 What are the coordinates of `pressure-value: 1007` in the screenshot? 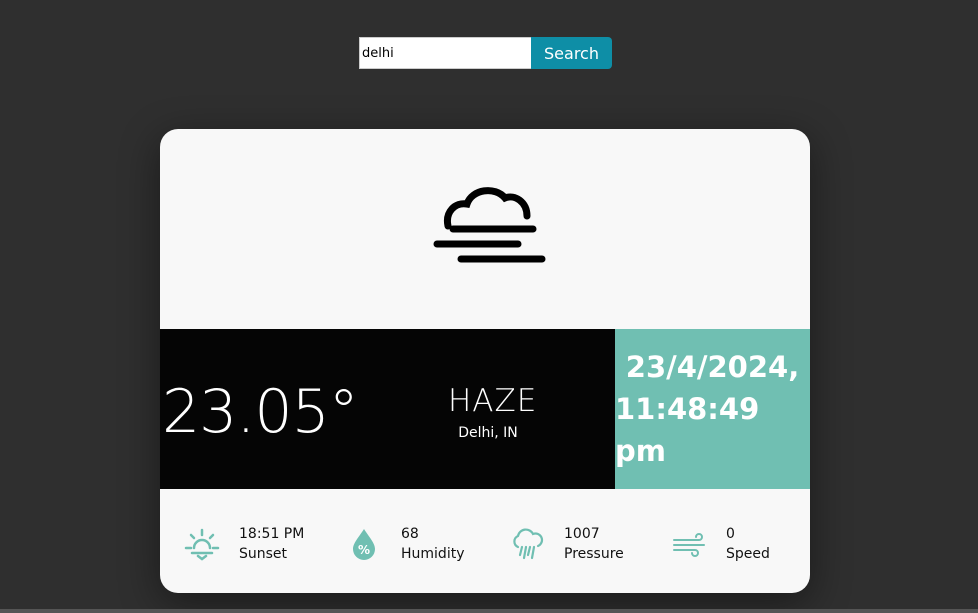 It's located at (582, 534).